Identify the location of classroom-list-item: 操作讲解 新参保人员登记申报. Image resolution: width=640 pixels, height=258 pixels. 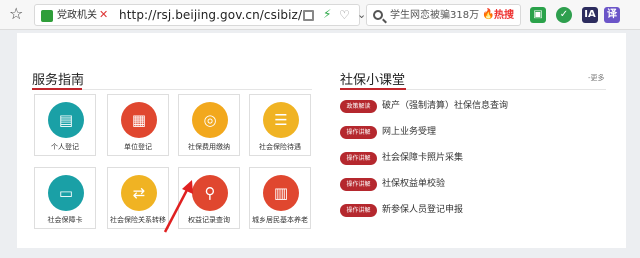
(473, 211).